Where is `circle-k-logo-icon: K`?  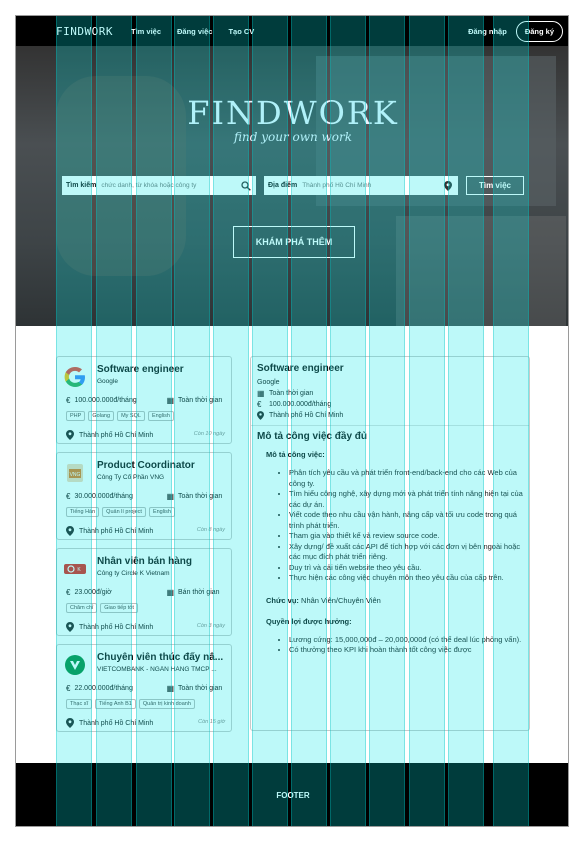
circle-k-logo-icon: K is located at coordinates (75, 569).